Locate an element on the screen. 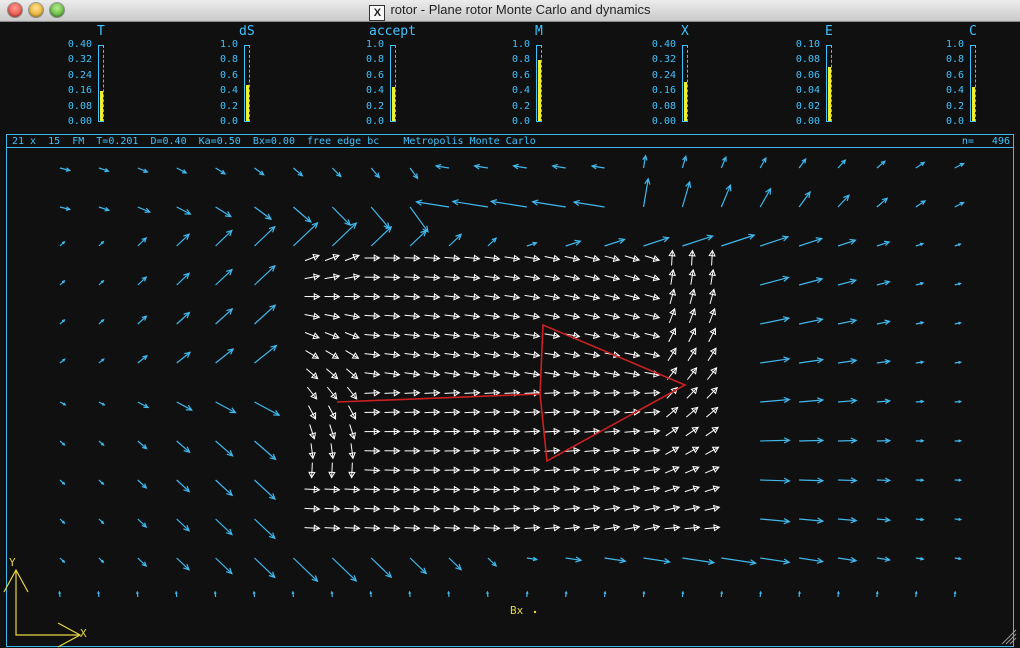  meter-tick-label: 0.2 is located at coordinates (228, 106).